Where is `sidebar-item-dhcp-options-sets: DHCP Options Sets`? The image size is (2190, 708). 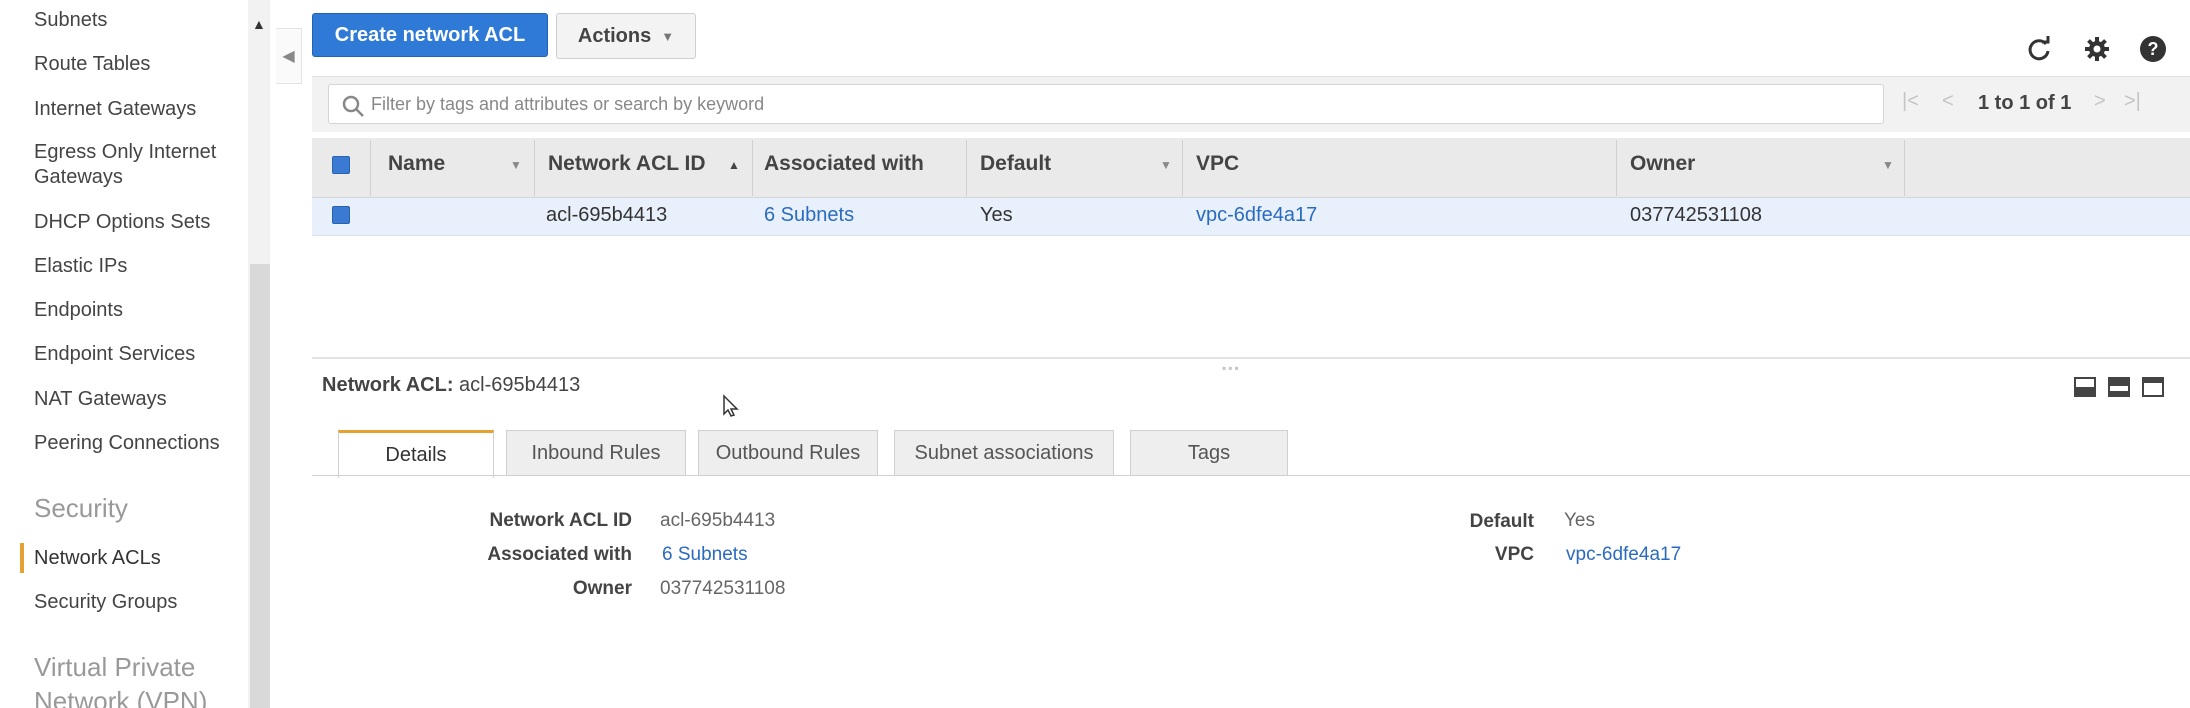
sidebar-item-dhcp-options-sets: DHCP Options Sets is located at coordinates (122, 222).